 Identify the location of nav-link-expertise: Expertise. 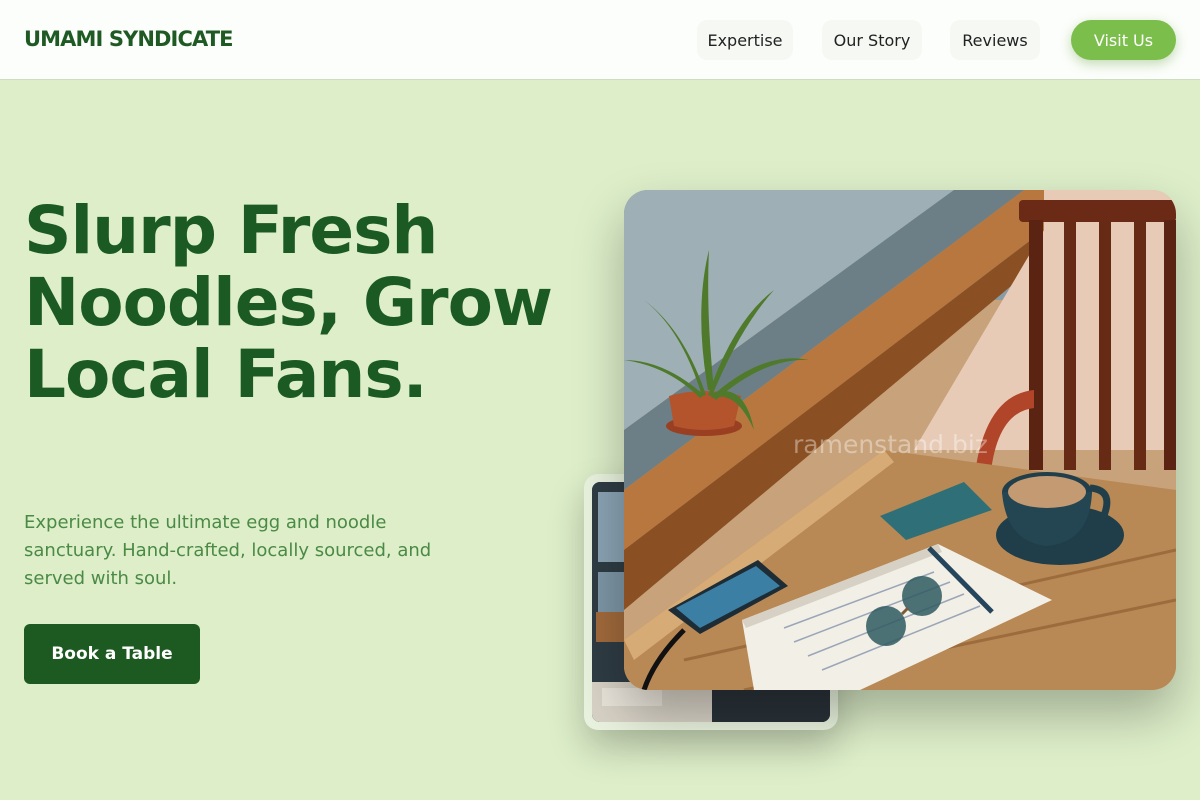
(745, 40).